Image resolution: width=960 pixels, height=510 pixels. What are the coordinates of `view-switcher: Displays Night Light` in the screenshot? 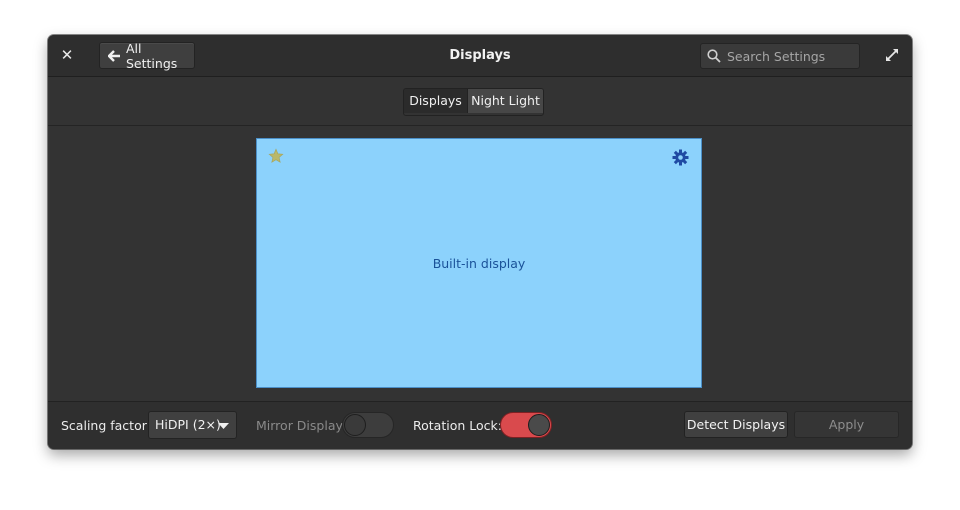 It's located at (473, 102).